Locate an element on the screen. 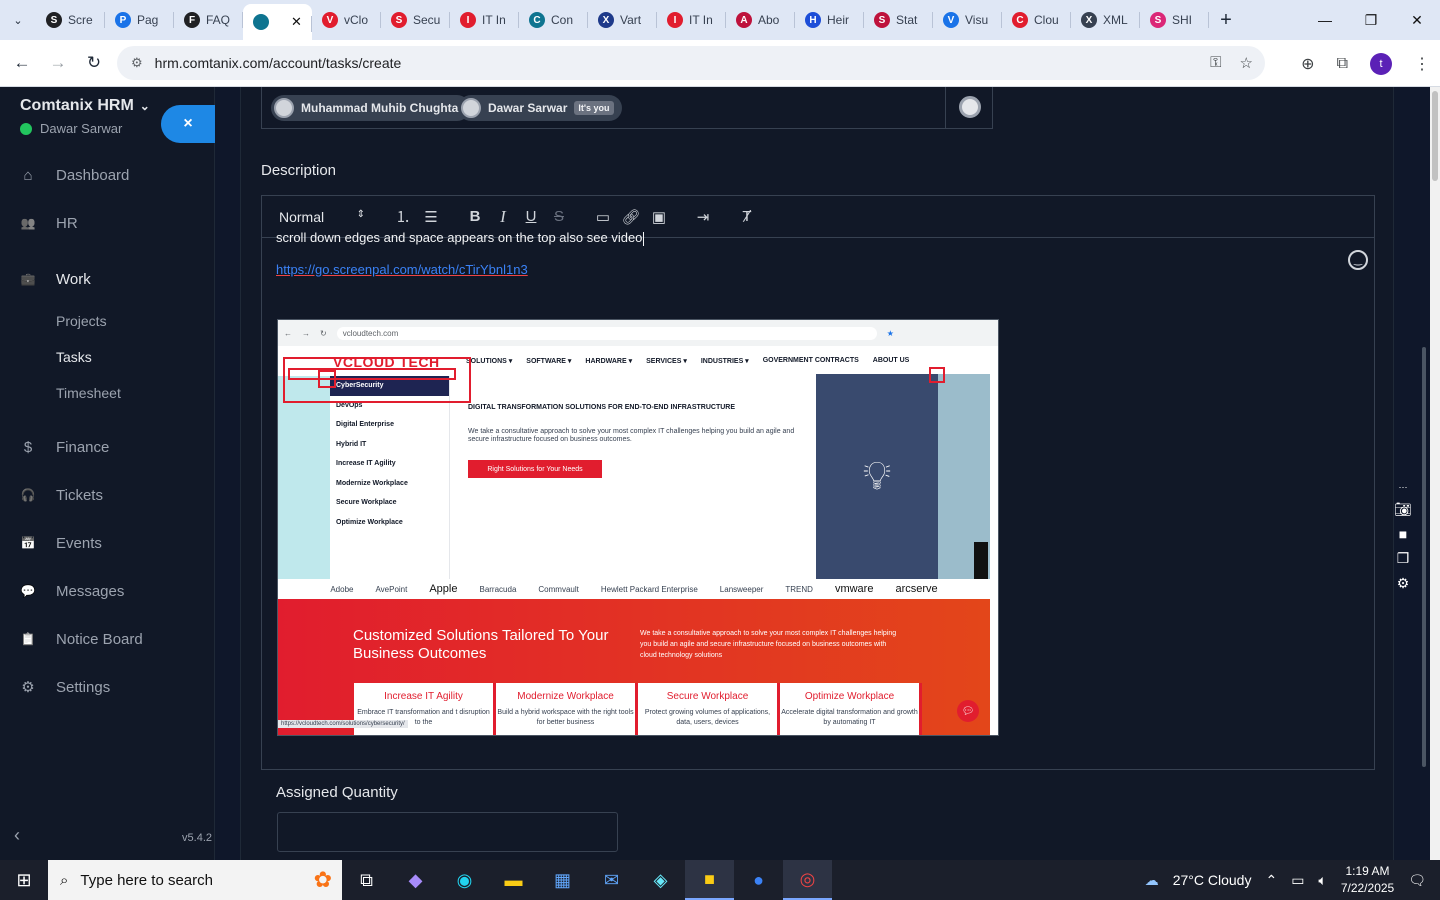  sticky-notes-icon: ■ is located at coordinates (709, 880).